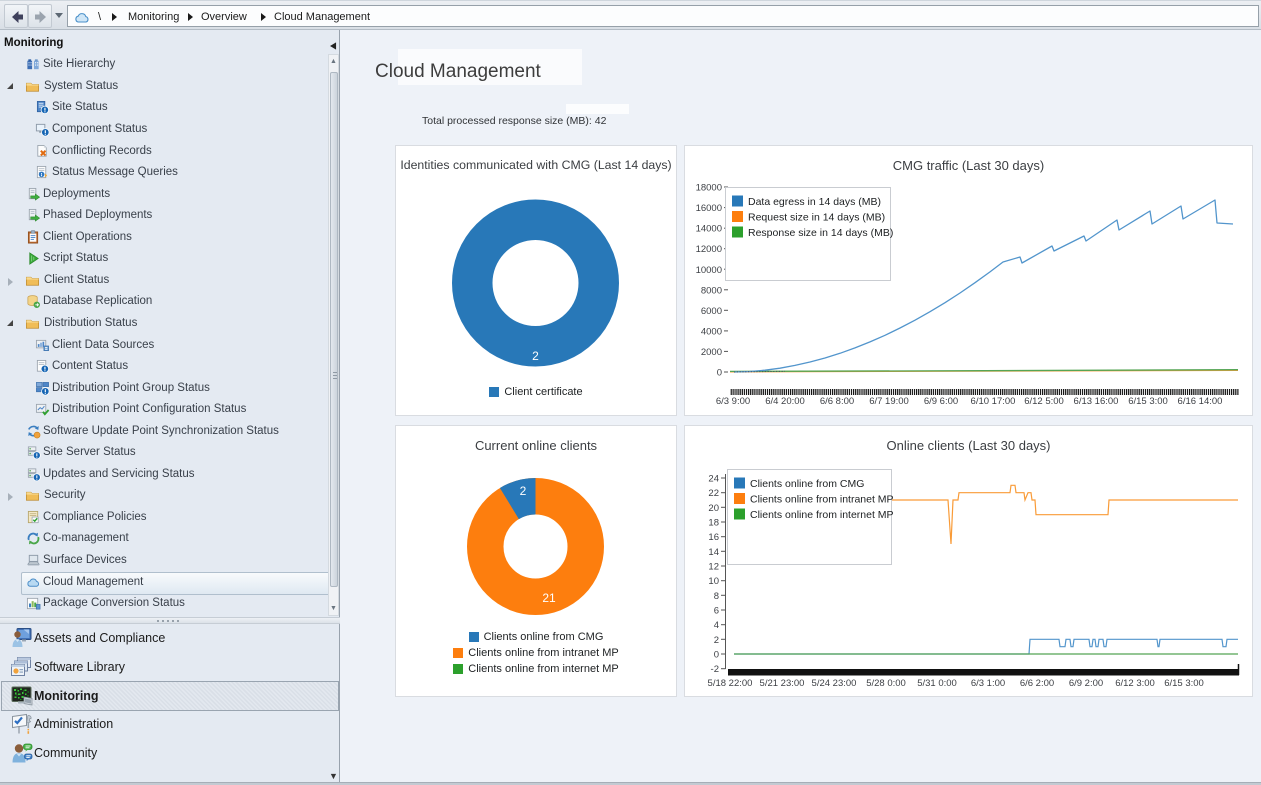 Image resolution: width=1261 pixels, height=785 pixels. What do you see at coordinates (713, 508) in the screenshot?
I see `svg-text: 20` at bounding box center [713, 508].